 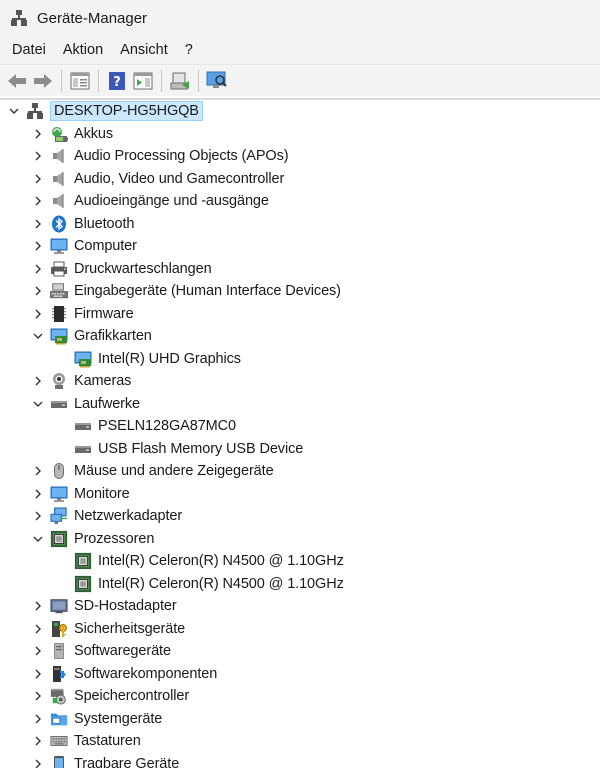 I want to click on tree-node-label: Audio Processing Objects (APOs), so click(x=181, y=156).